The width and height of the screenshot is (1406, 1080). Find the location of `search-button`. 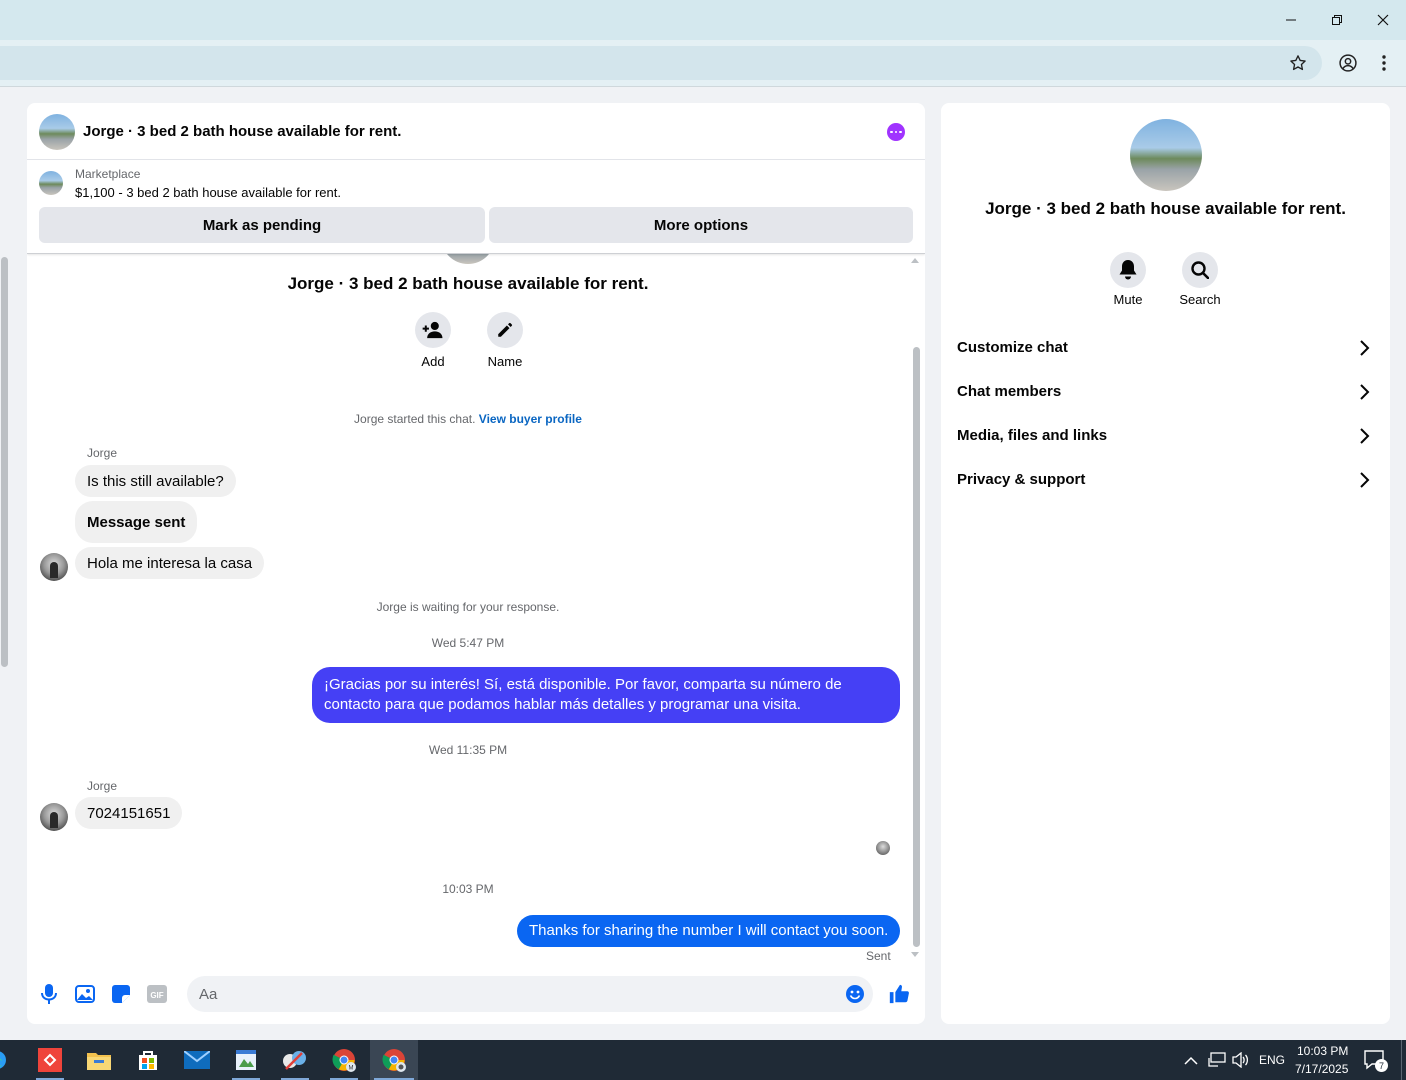

search-button is located at coordinates (1200, 270).